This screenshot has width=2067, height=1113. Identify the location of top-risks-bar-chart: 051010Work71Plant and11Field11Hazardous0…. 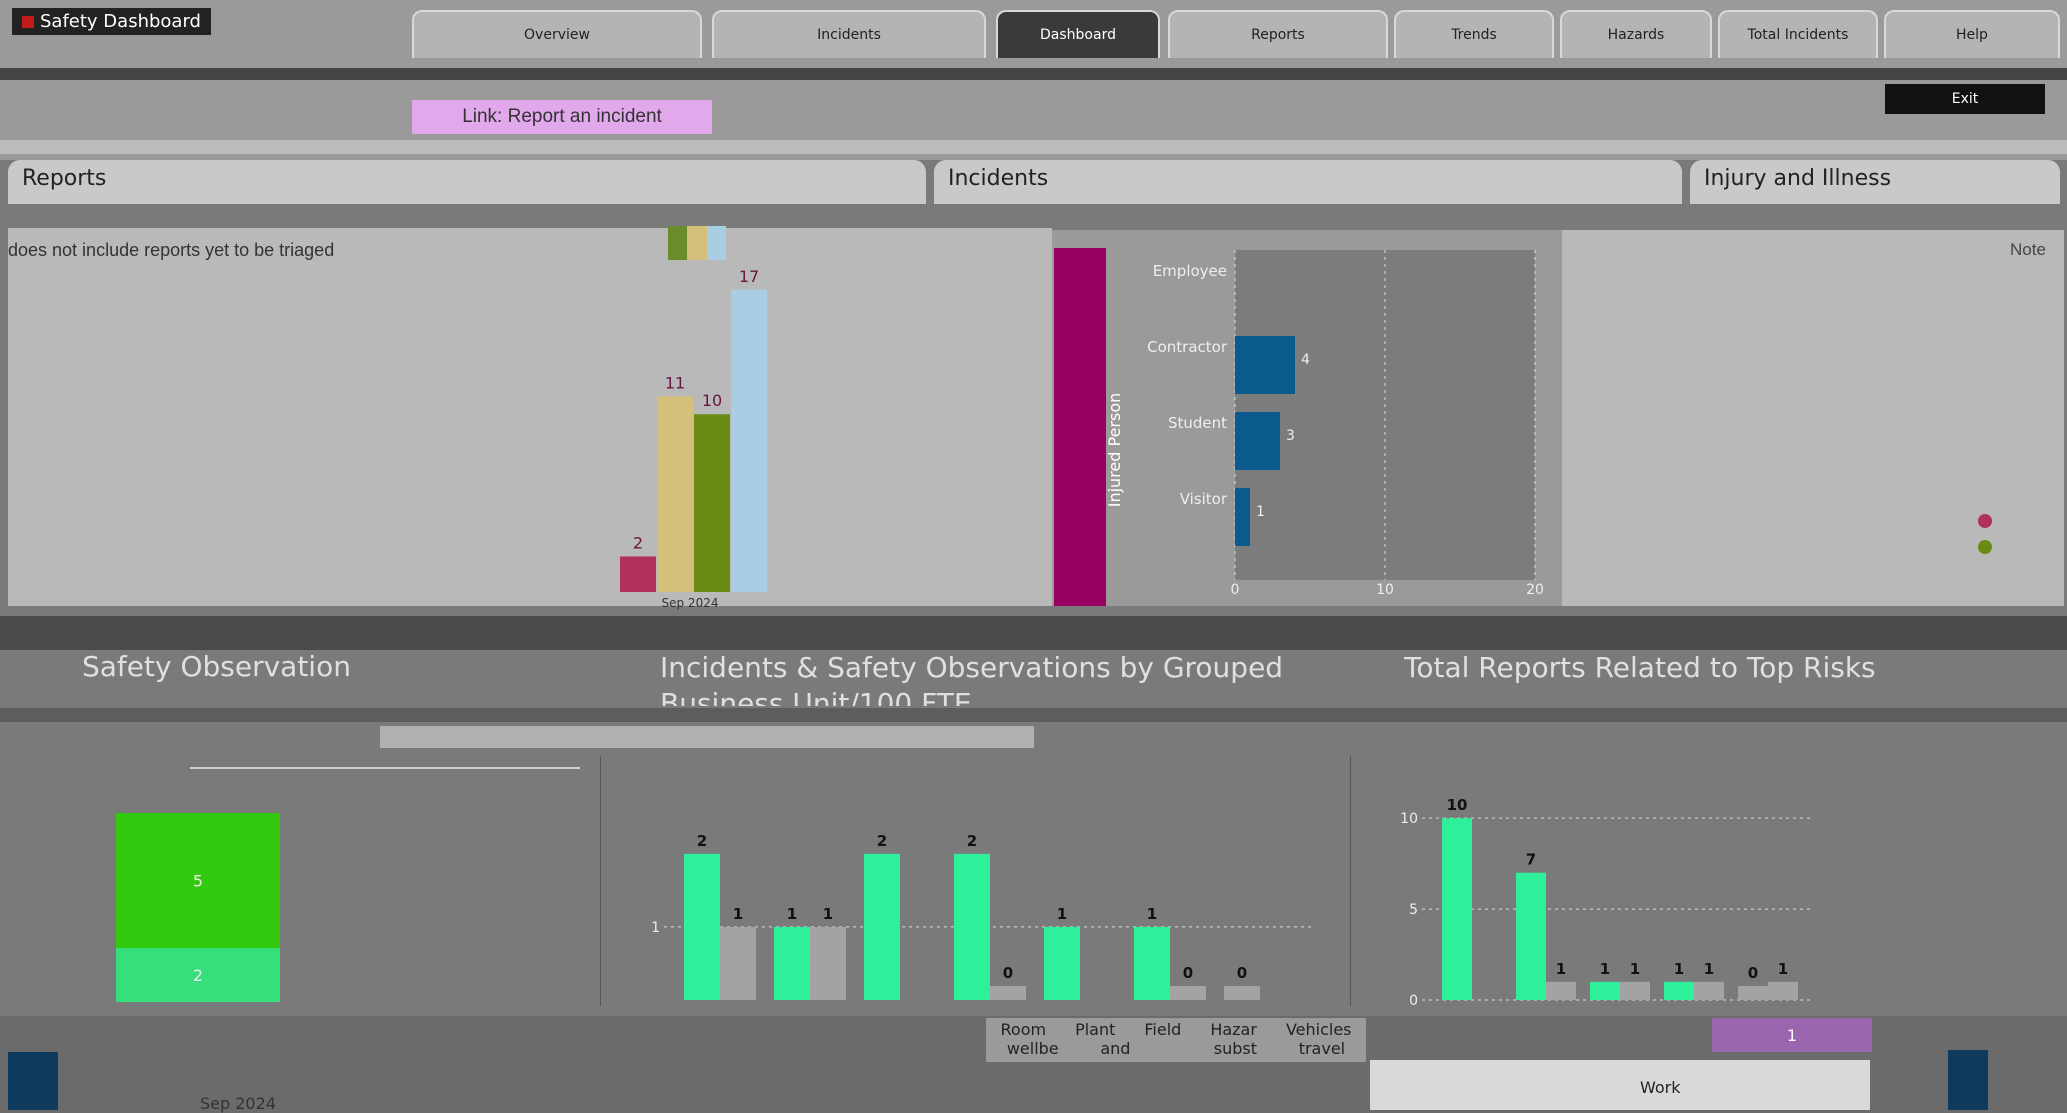
(1606, 902).